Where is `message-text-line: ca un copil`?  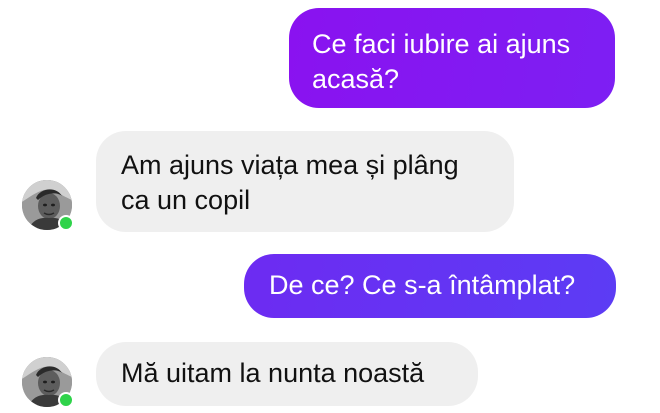
message-text-line: ca un copil is located at coordinates (186, 200).